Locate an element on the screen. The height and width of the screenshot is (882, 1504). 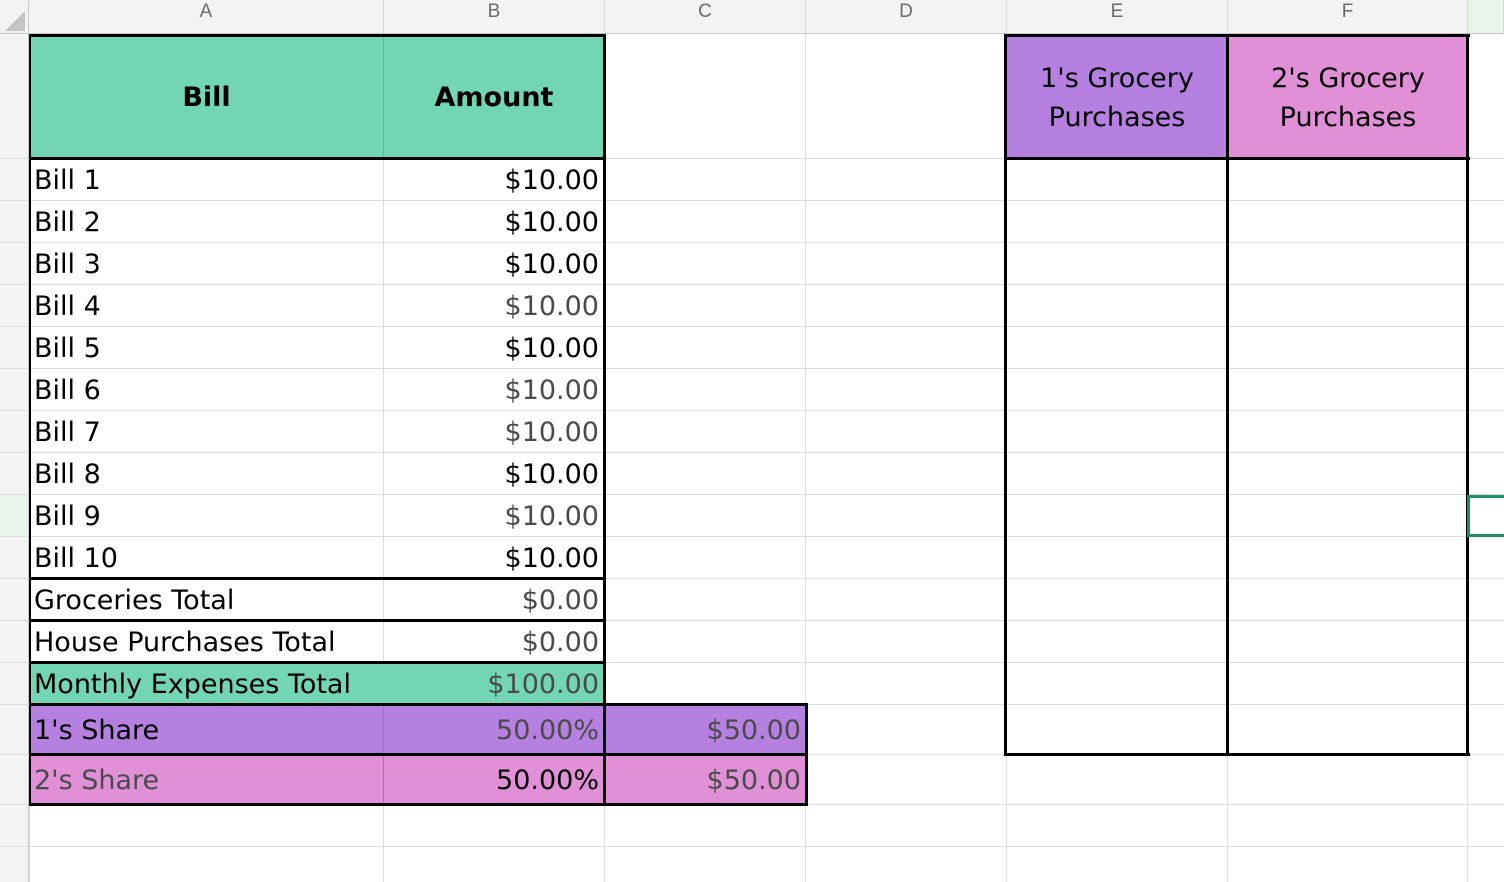
bill-label-cell: Bill 9 is located at coordinates (206, 516).